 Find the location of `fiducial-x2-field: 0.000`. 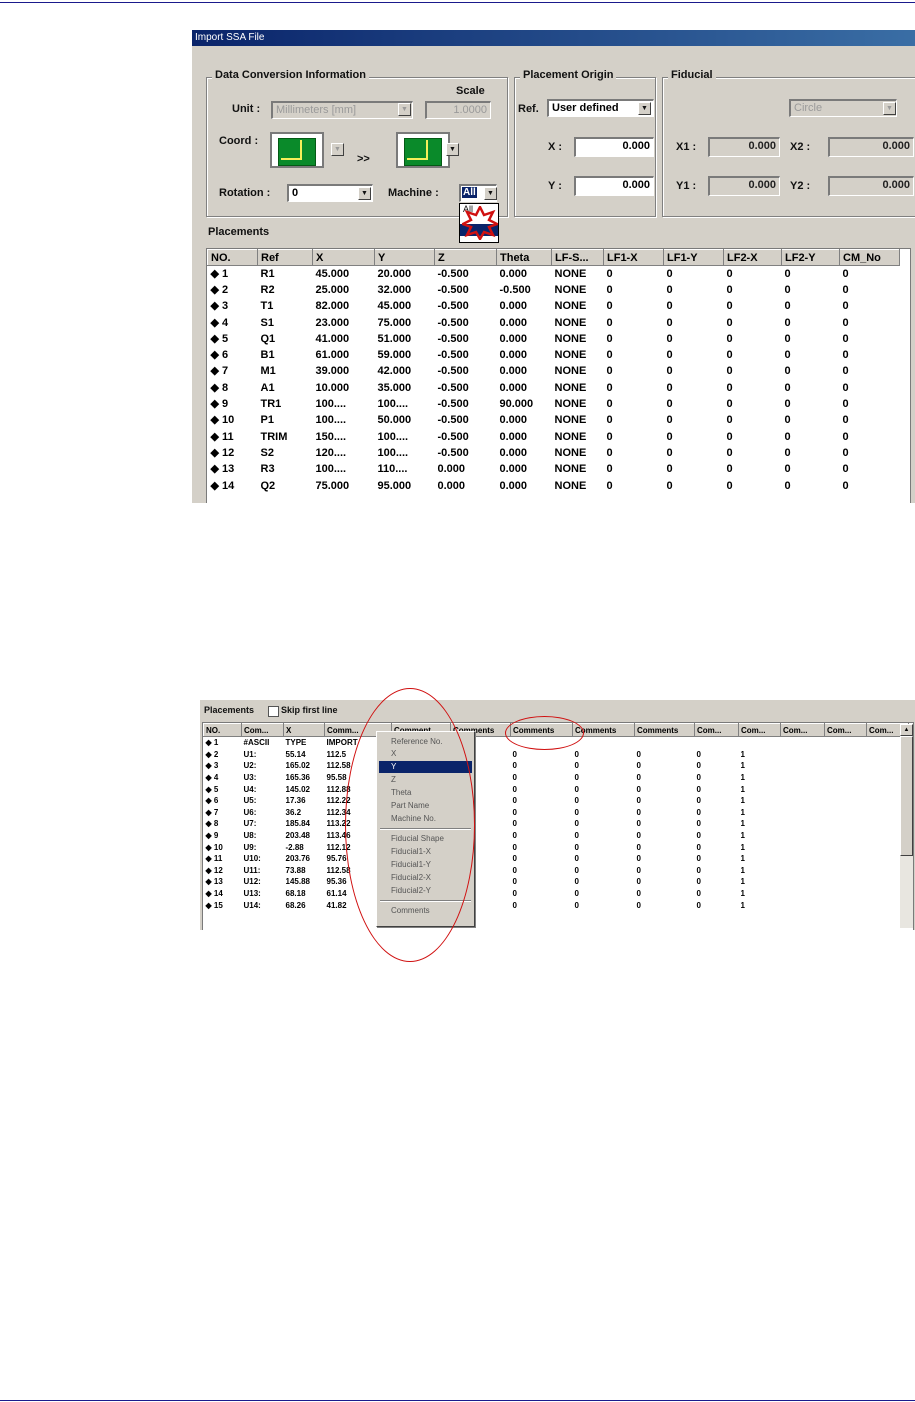

fiducial-x2-field: 0.000 is located at coordinates (871, 147).